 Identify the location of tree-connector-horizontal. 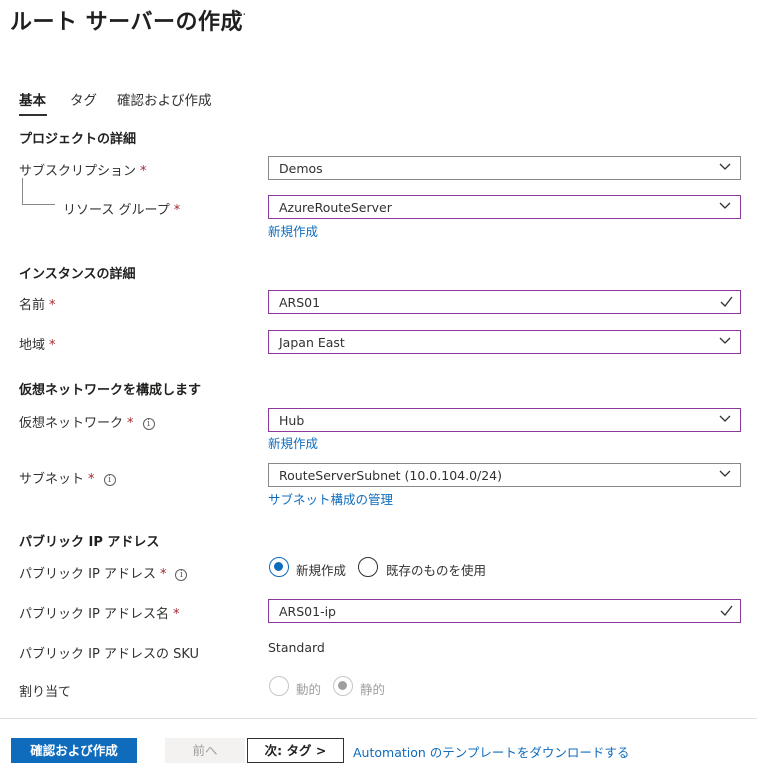
(38, 204).